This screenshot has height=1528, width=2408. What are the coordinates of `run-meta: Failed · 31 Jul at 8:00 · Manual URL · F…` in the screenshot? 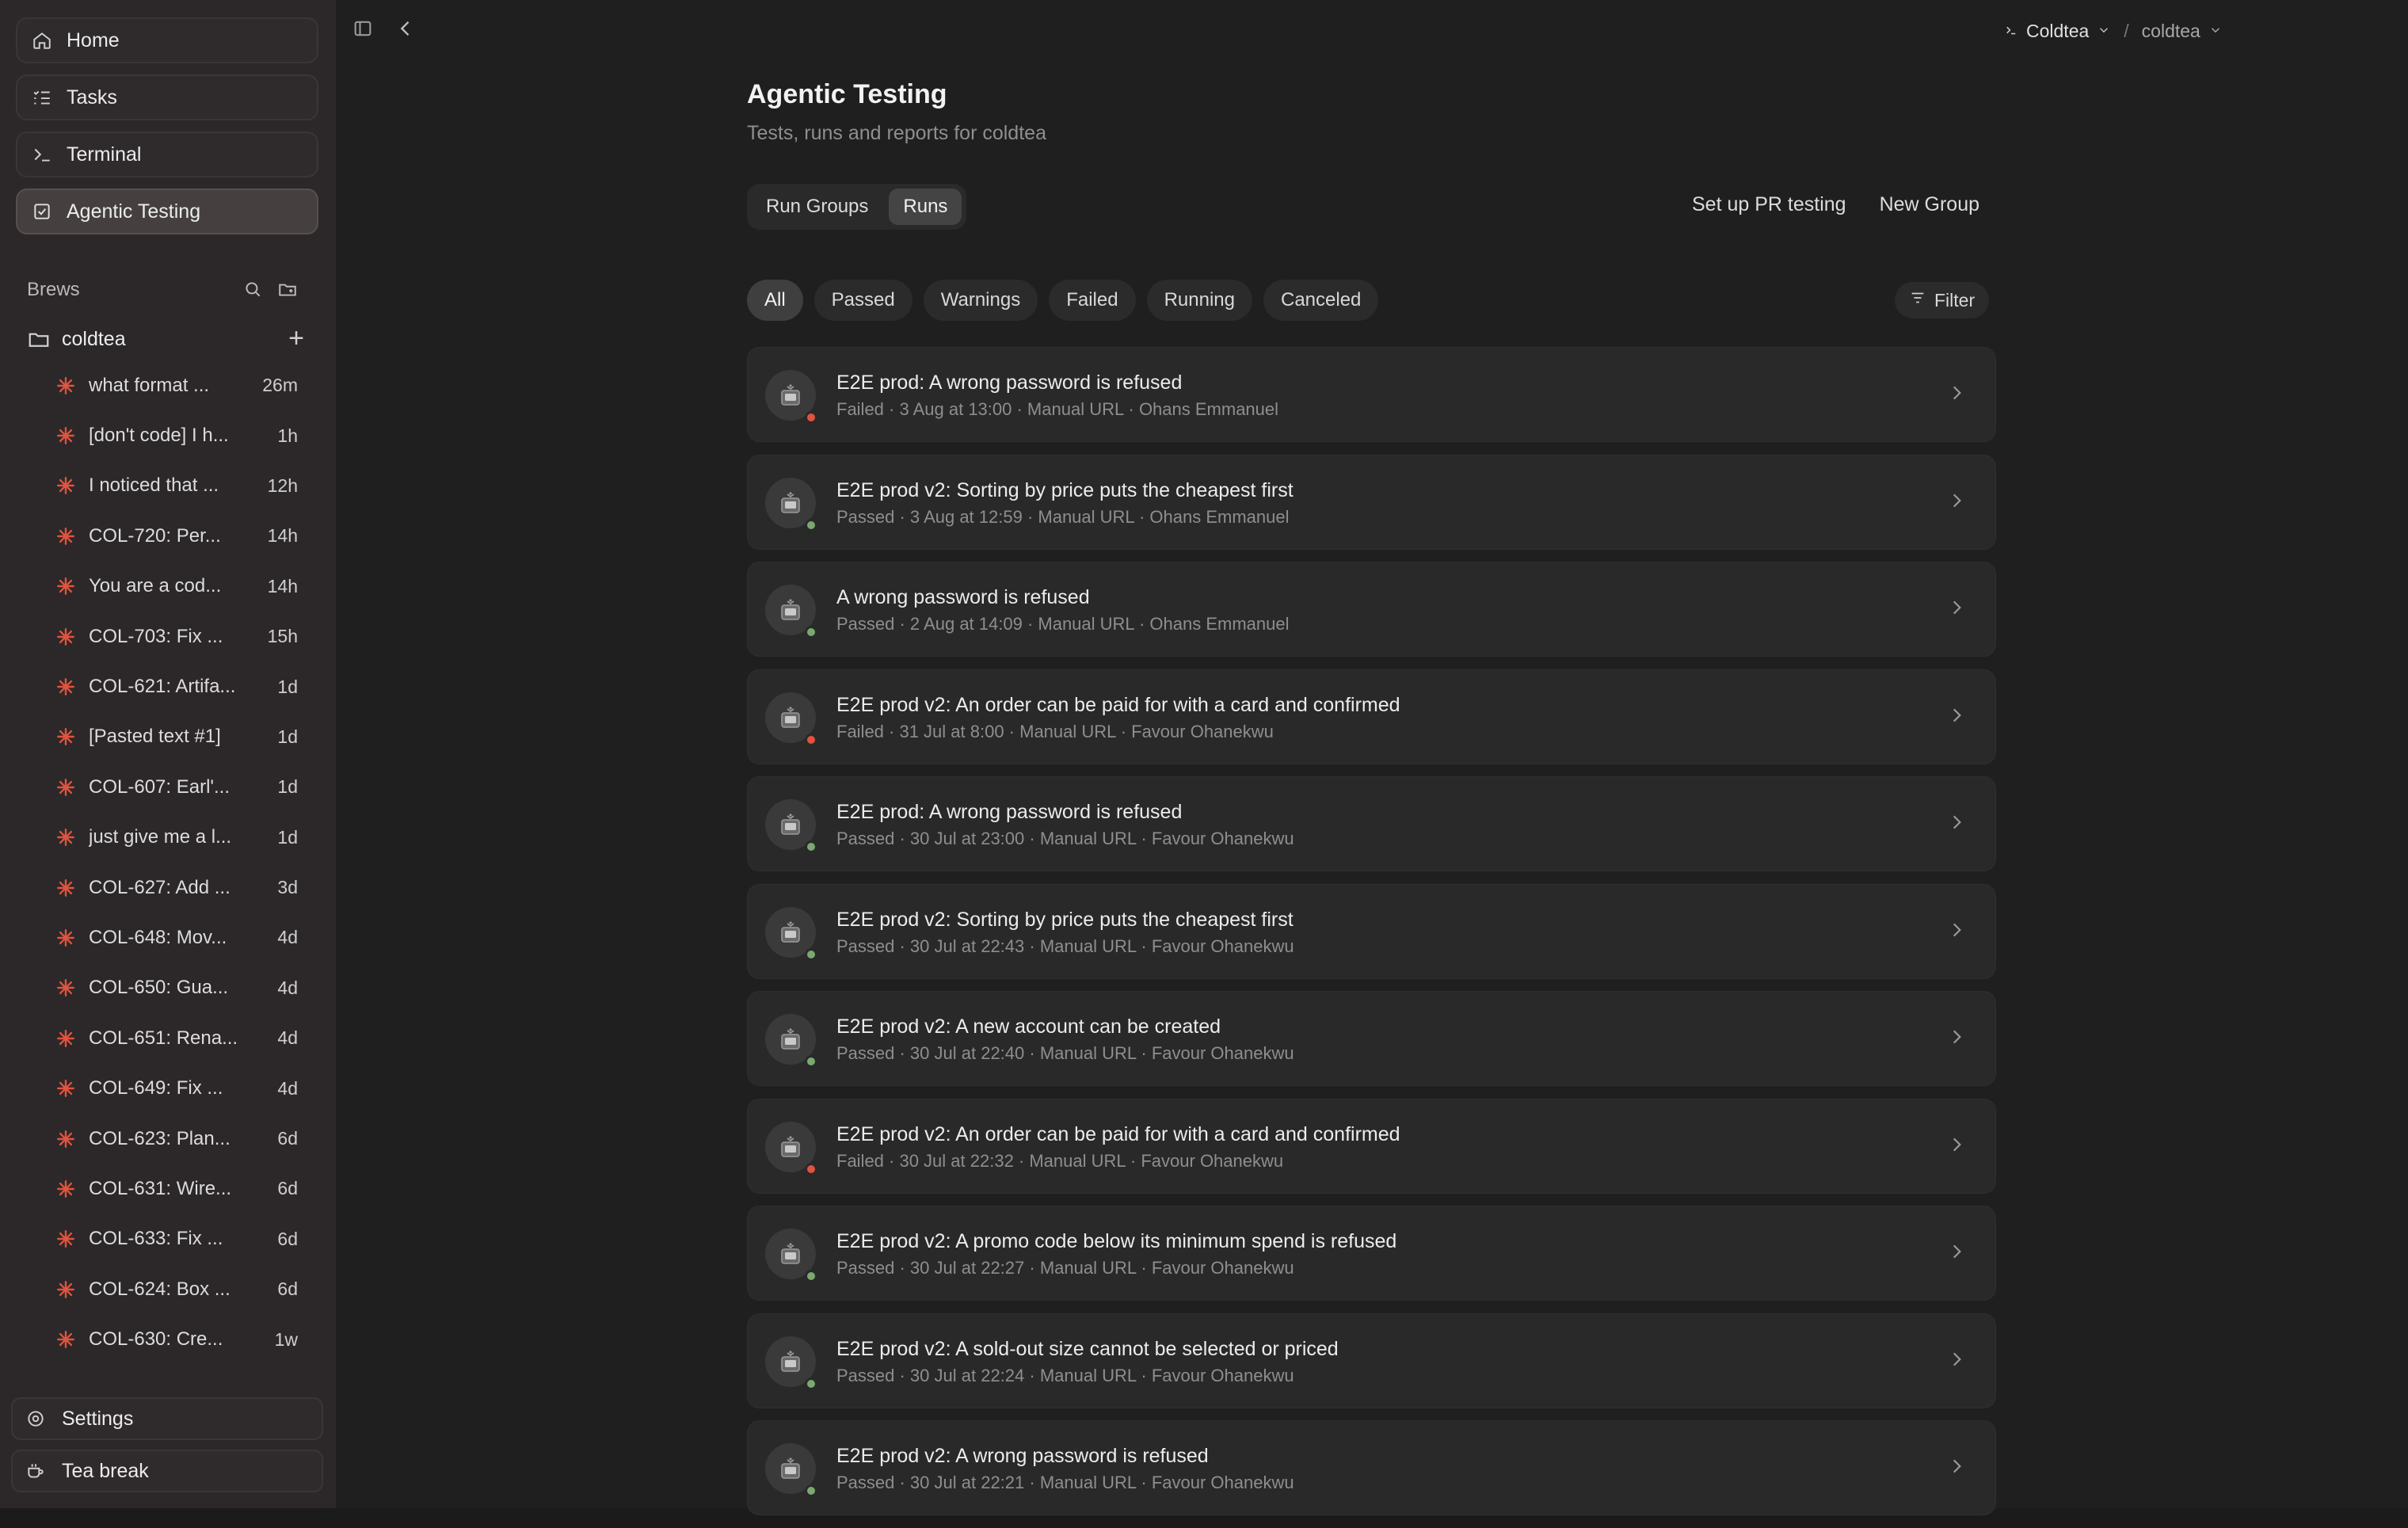 It's located at (1055, 731).